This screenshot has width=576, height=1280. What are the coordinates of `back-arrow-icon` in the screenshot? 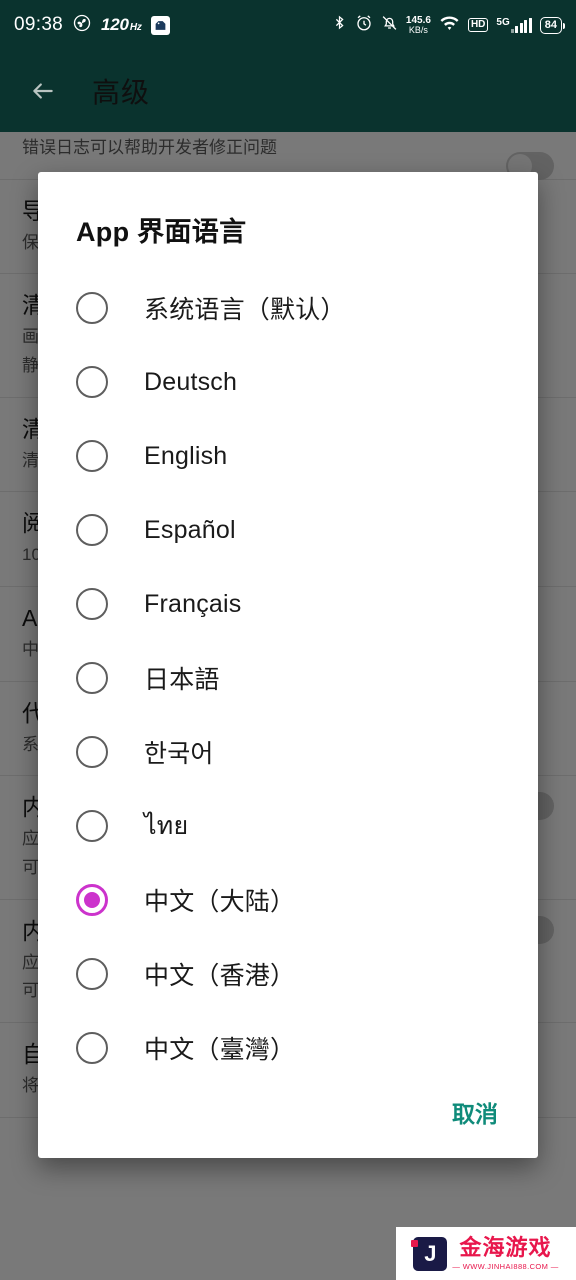 It's located at (43, 91).